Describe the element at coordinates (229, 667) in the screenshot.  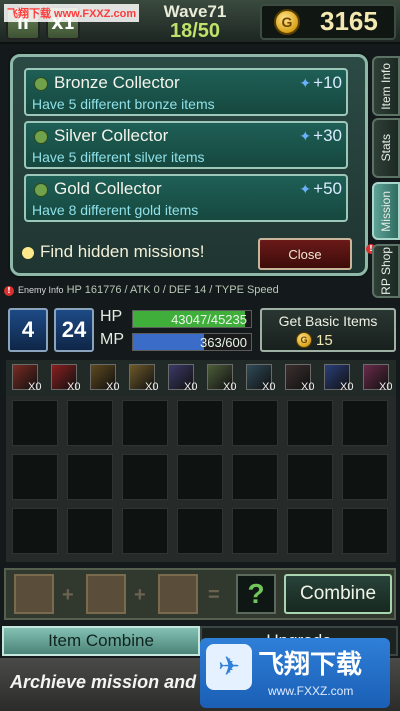
I see `fxxz-logo-icon: ✈` at that location.